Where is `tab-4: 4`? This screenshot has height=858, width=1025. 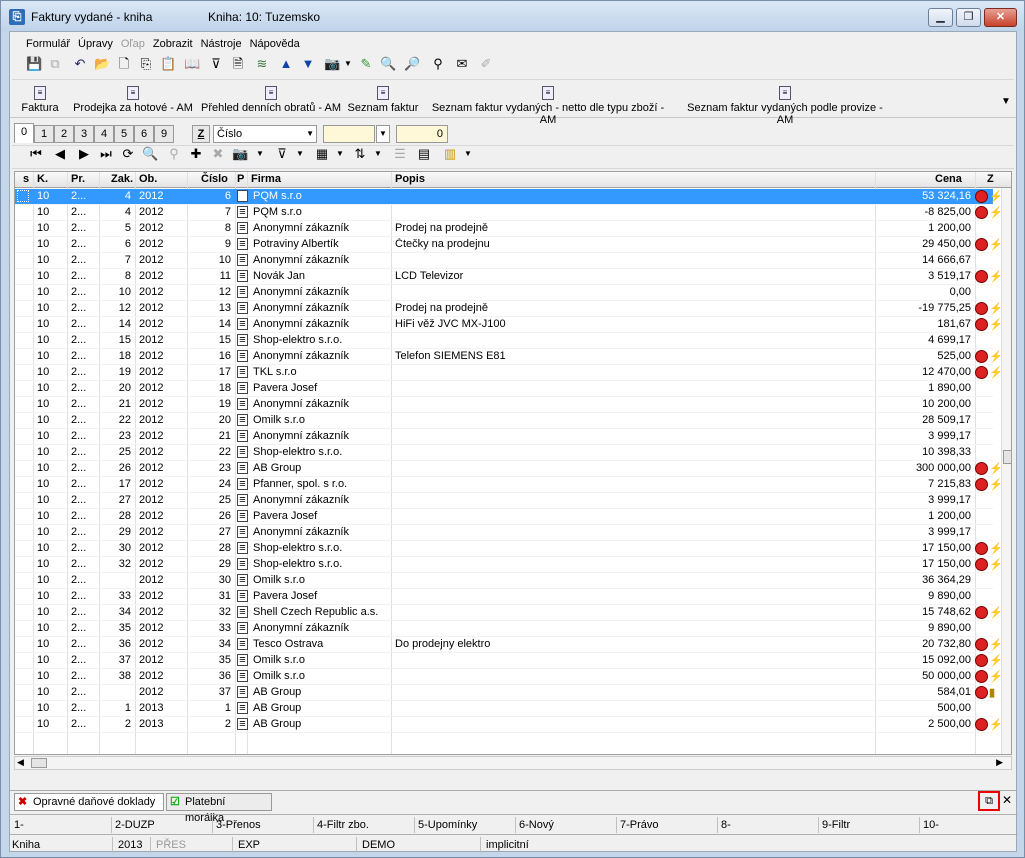 tab-4: 4 is located at coordinates (104, 134).